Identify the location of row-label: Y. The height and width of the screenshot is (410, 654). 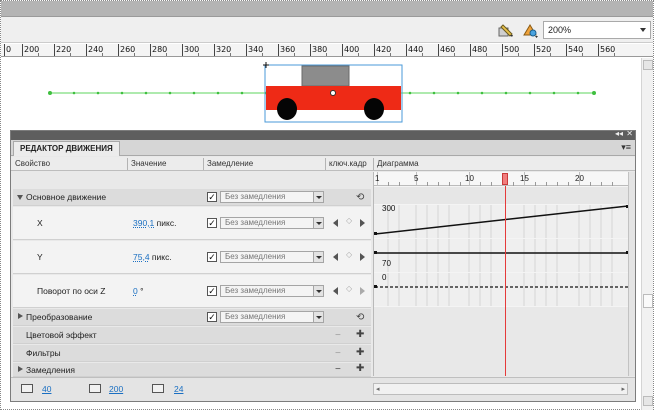
(40, 257).